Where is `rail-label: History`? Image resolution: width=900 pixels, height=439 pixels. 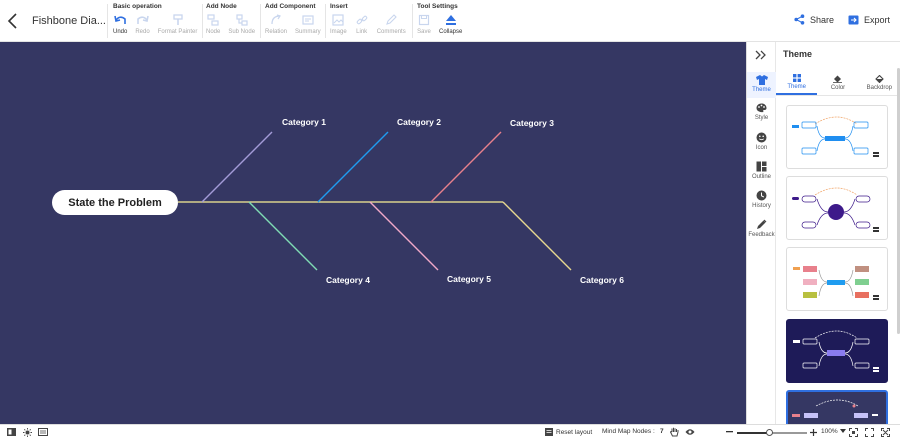
rail-label: History is located at coordinates (761, 206).